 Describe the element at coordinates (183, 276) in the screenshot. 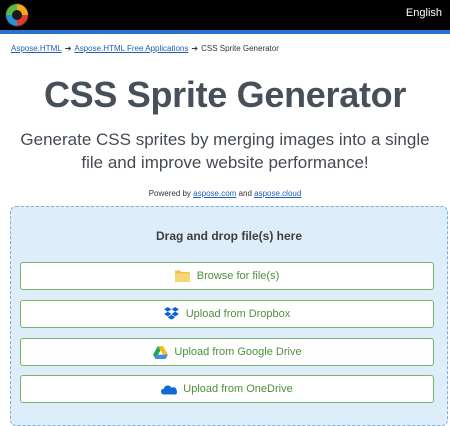

I see `folder-icon` at that location.